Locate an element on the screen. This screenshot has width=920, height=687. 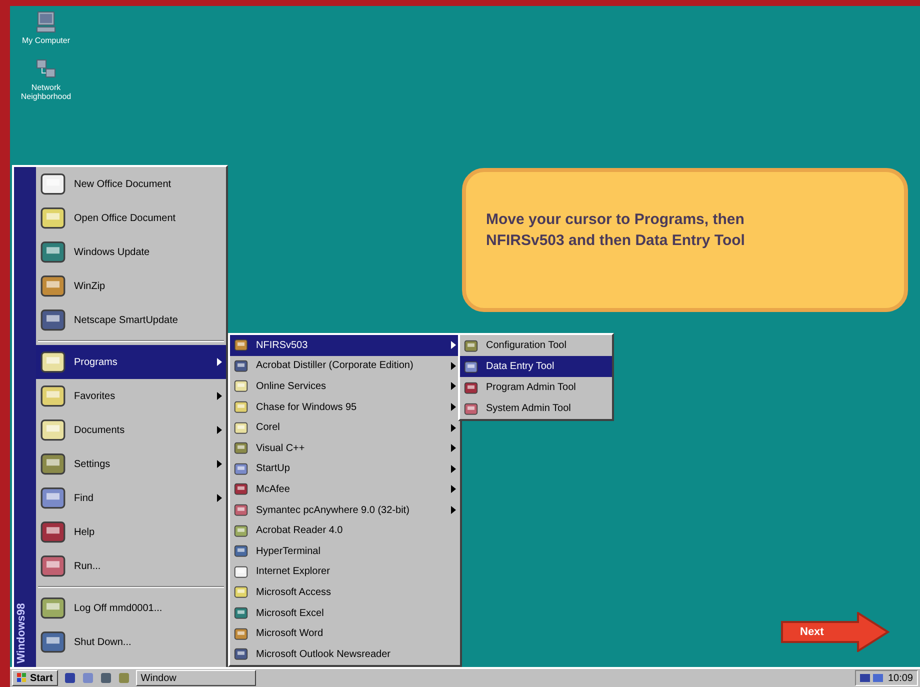
menu-item: McAfee is located at coordinates (345, 489).